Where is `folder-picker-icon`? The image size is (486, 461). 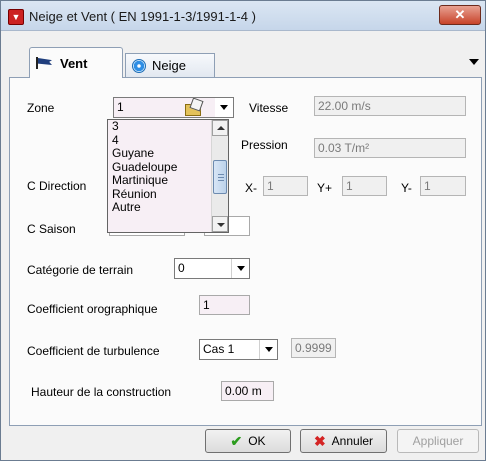
folder-picker-icon is located at coordinates (193, 107).